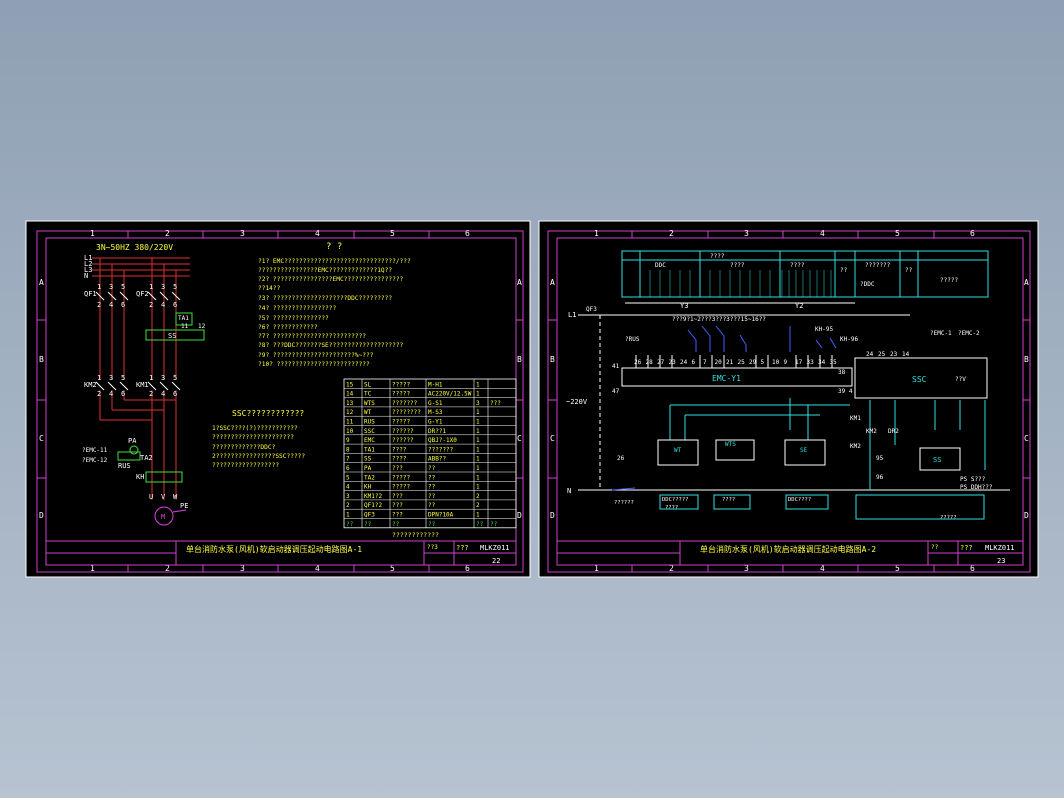 The width and height of the screenshot is (1064, 798). I want to click on pin: 5, so click(175, 378).